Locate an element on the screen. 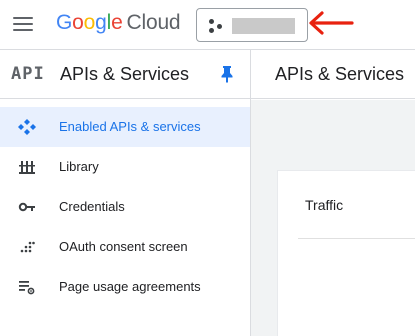 The width and height of the screenshot is (415, 336). api-badge-icon: API is located at coordinates (28, 74).